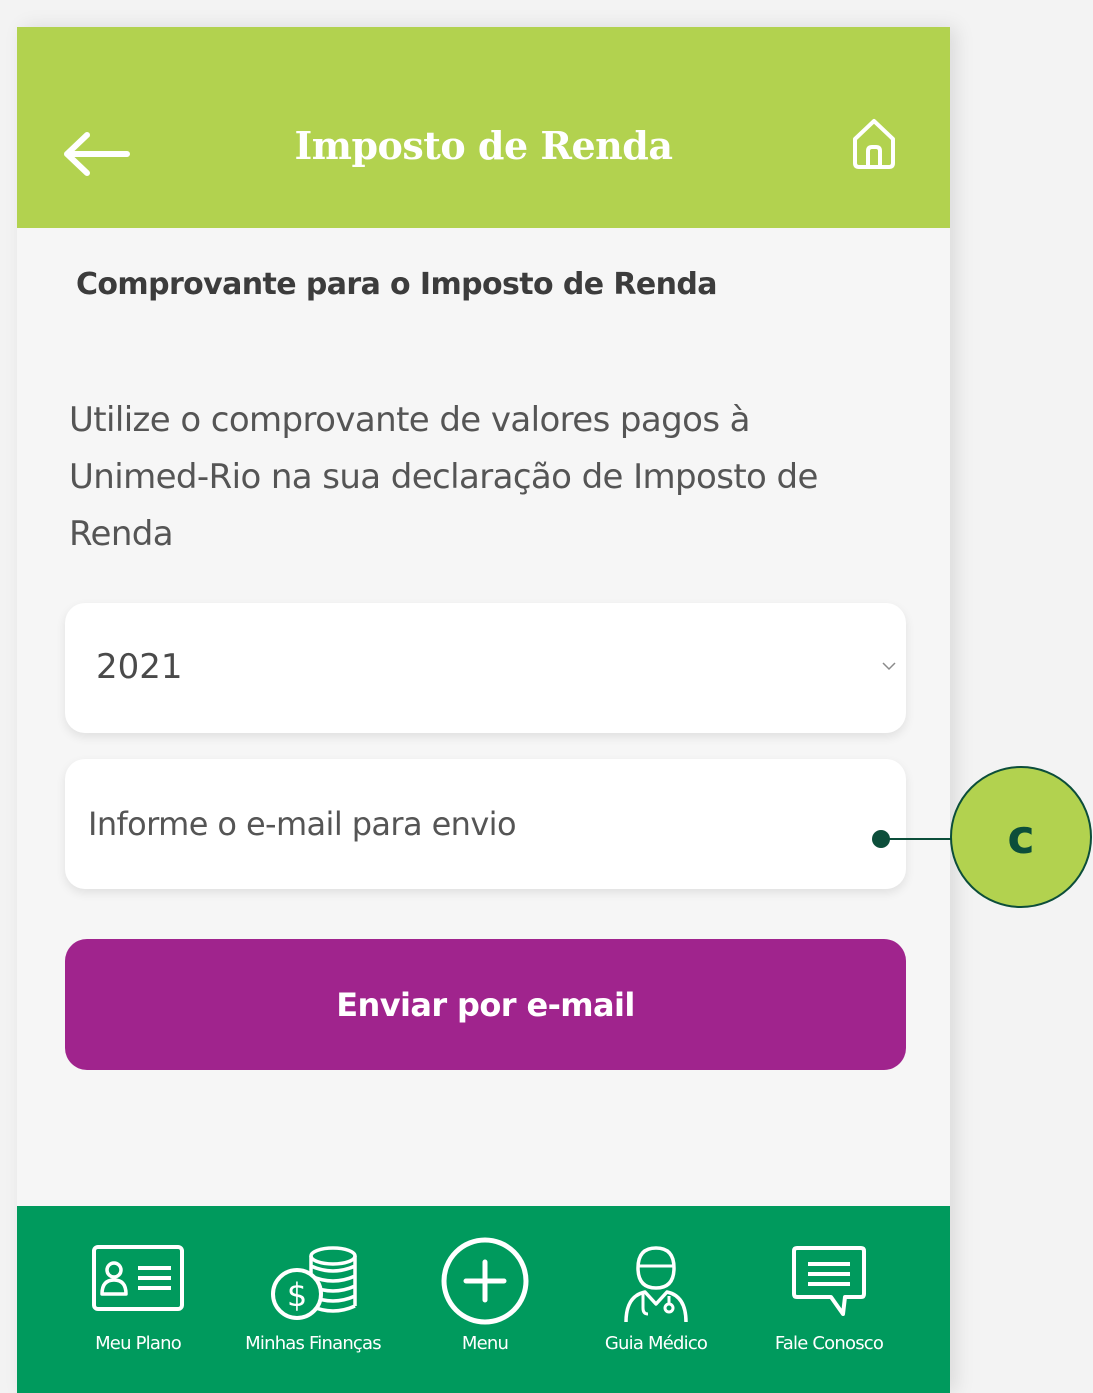  Describe the element at coordinates (889, 666) in the screenshot. I see `chevron-down-icon` at that location.